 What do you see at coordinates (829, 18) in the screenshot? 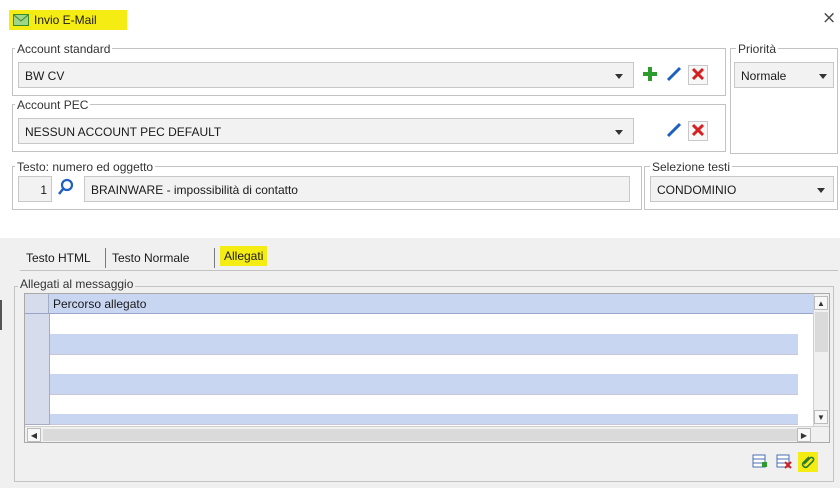
I see `close-button: ×` at bounding box center [829, 18].